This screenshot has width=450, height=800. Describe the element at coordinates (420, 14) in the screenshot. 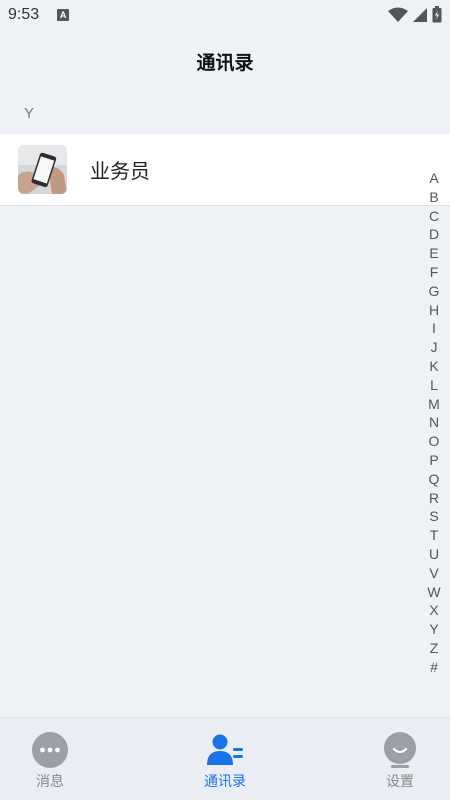

I see `cellular-signal-icon` at that location.